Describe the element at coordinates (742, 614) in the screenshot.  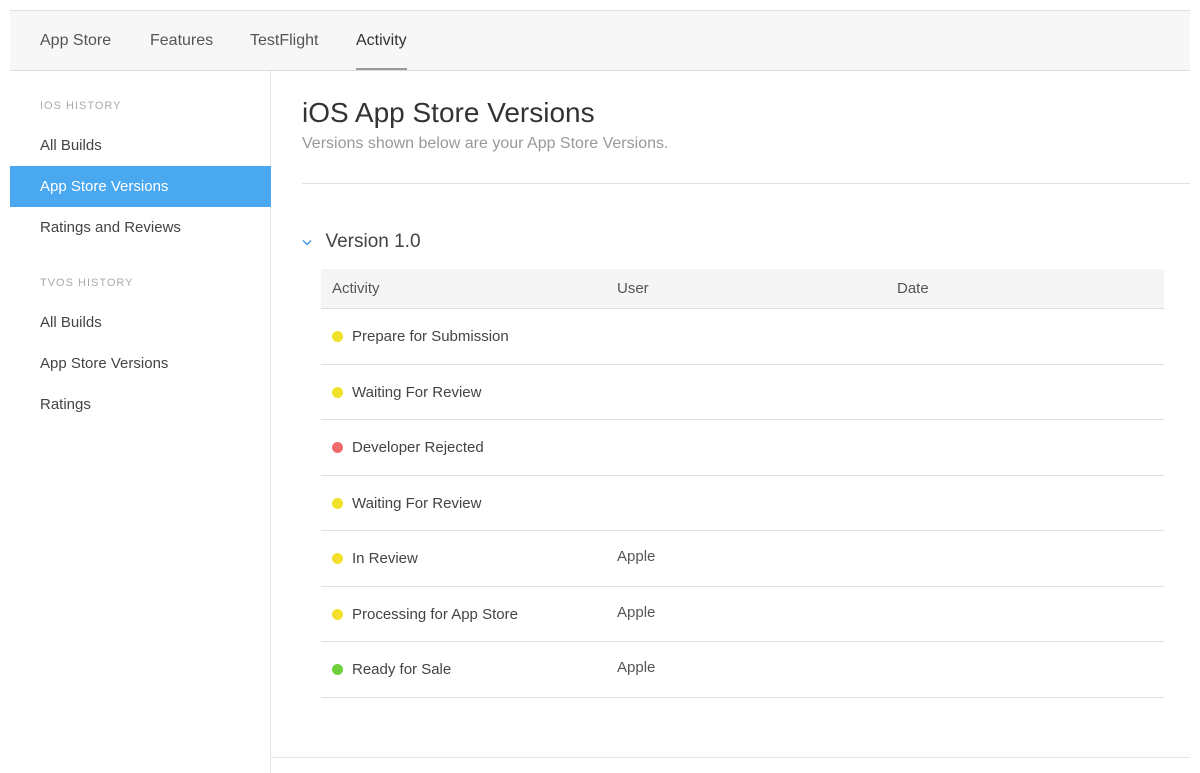
I see `table-row: Processing for App Store Apple` at that location.